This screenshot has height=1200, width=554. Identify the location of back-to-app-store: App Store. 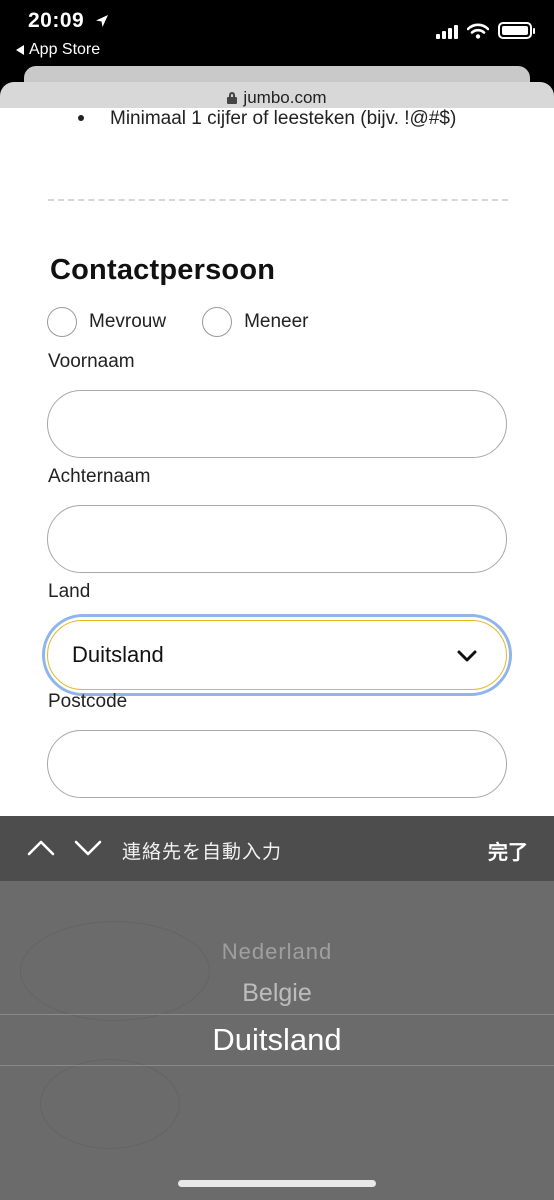
(58, 50).